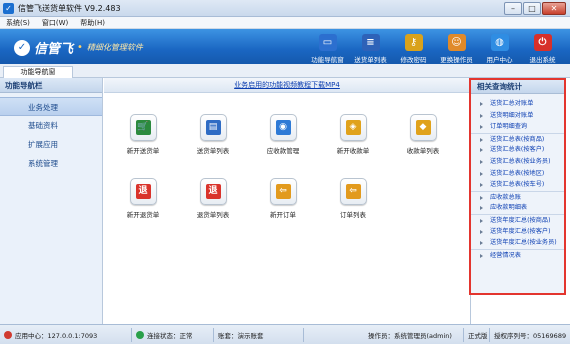  What do you see at coordinates (517, 150) in the screenshot?
I see `query-link: 送货汇总表(按客户)` at bounding box center [517, 150].